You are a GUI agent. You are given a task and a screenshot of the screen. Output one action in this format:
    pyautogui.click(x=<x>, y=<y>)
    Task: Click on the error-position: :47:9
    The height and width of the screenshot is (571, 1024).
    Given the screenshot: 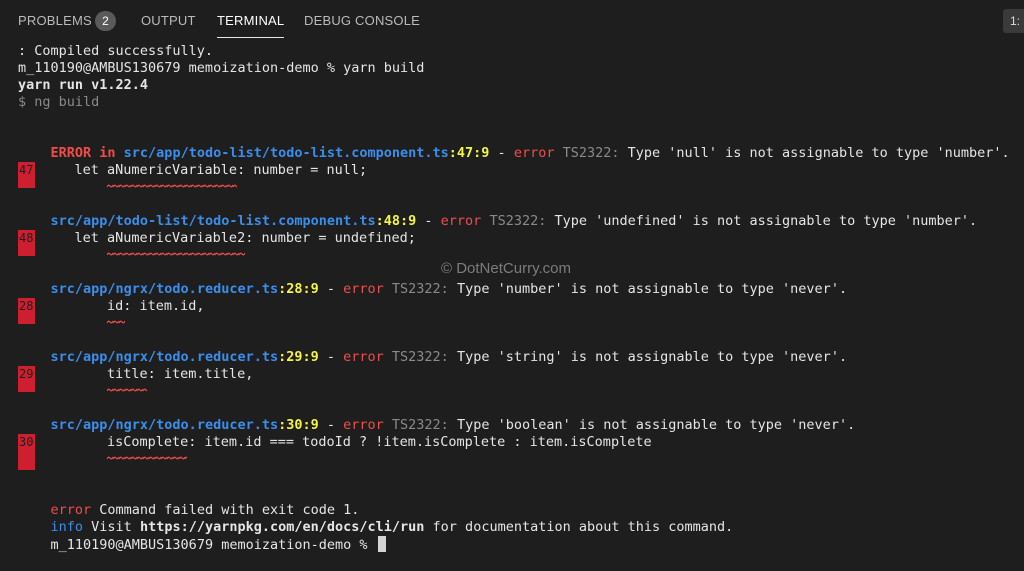 What is the action you would take?
    pyautogui.click(x=469, y=153)
    